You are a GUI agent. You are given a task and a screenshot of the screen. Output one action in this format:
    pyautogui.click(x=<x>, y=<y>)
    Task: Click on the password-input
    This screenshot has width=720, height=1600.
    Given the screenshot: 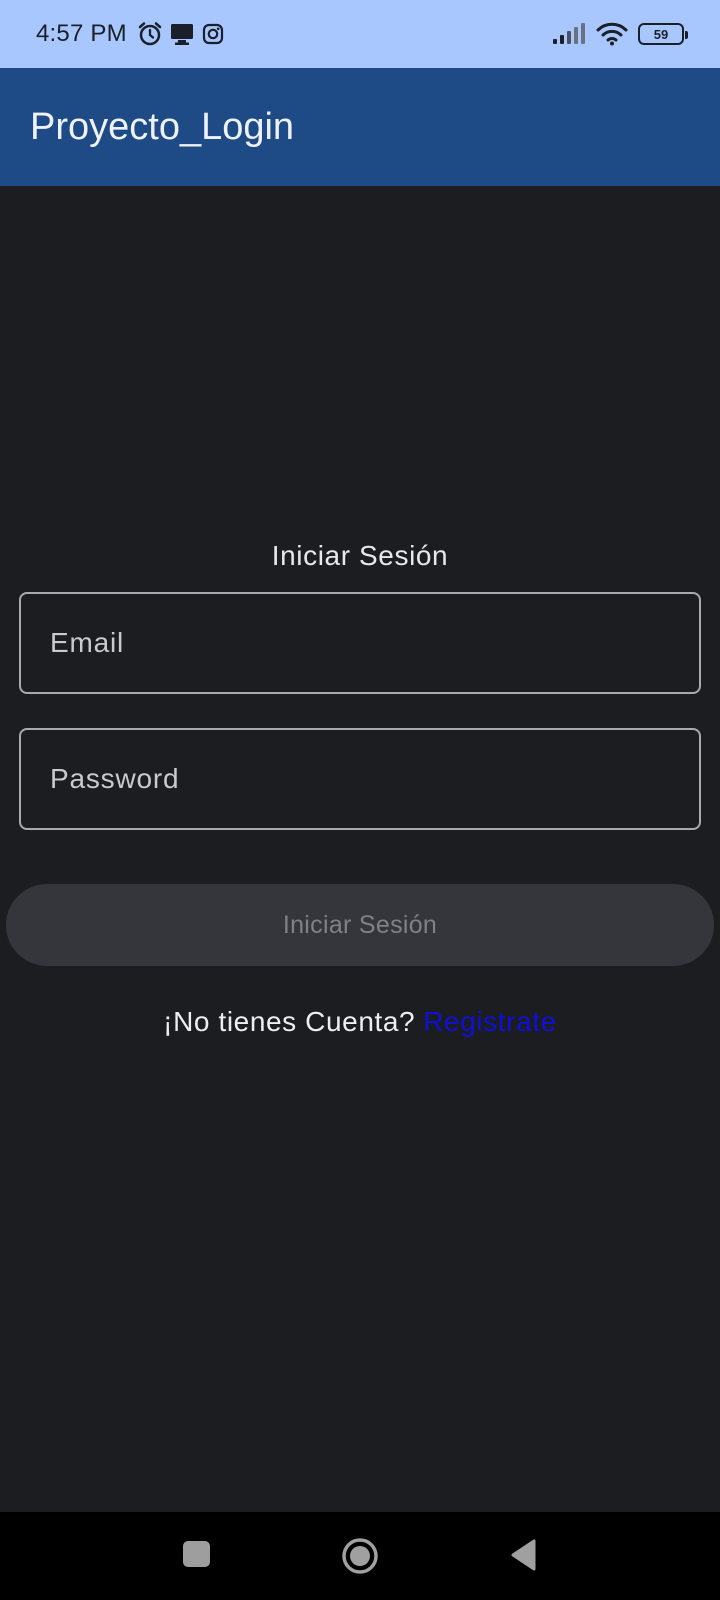 What is the action you would take?
    pyautogui.click(x=374, y=779)
    